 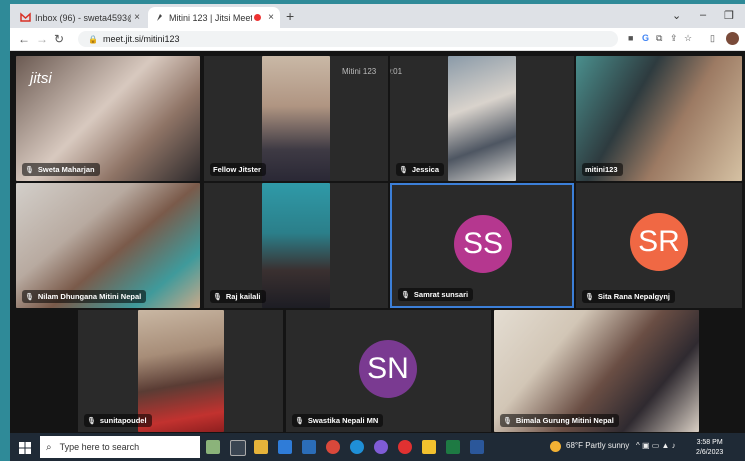 What do you see at coordinates (243, 296) in the screenshot?
I see `participant-name: Raj kailali` at bounding box center [243, 296].